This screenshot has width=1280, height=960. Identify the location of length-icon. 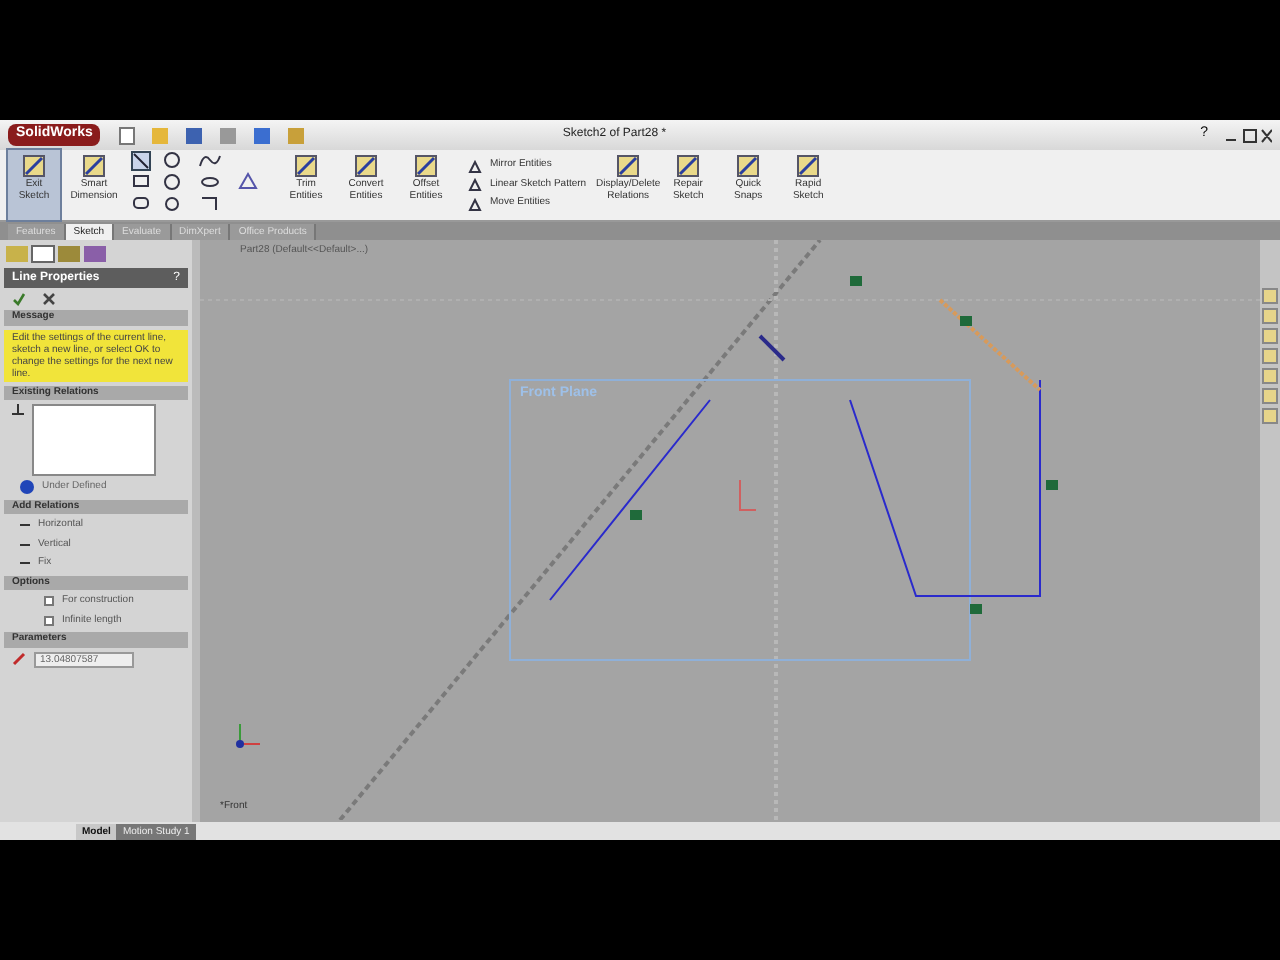
(19, 659).